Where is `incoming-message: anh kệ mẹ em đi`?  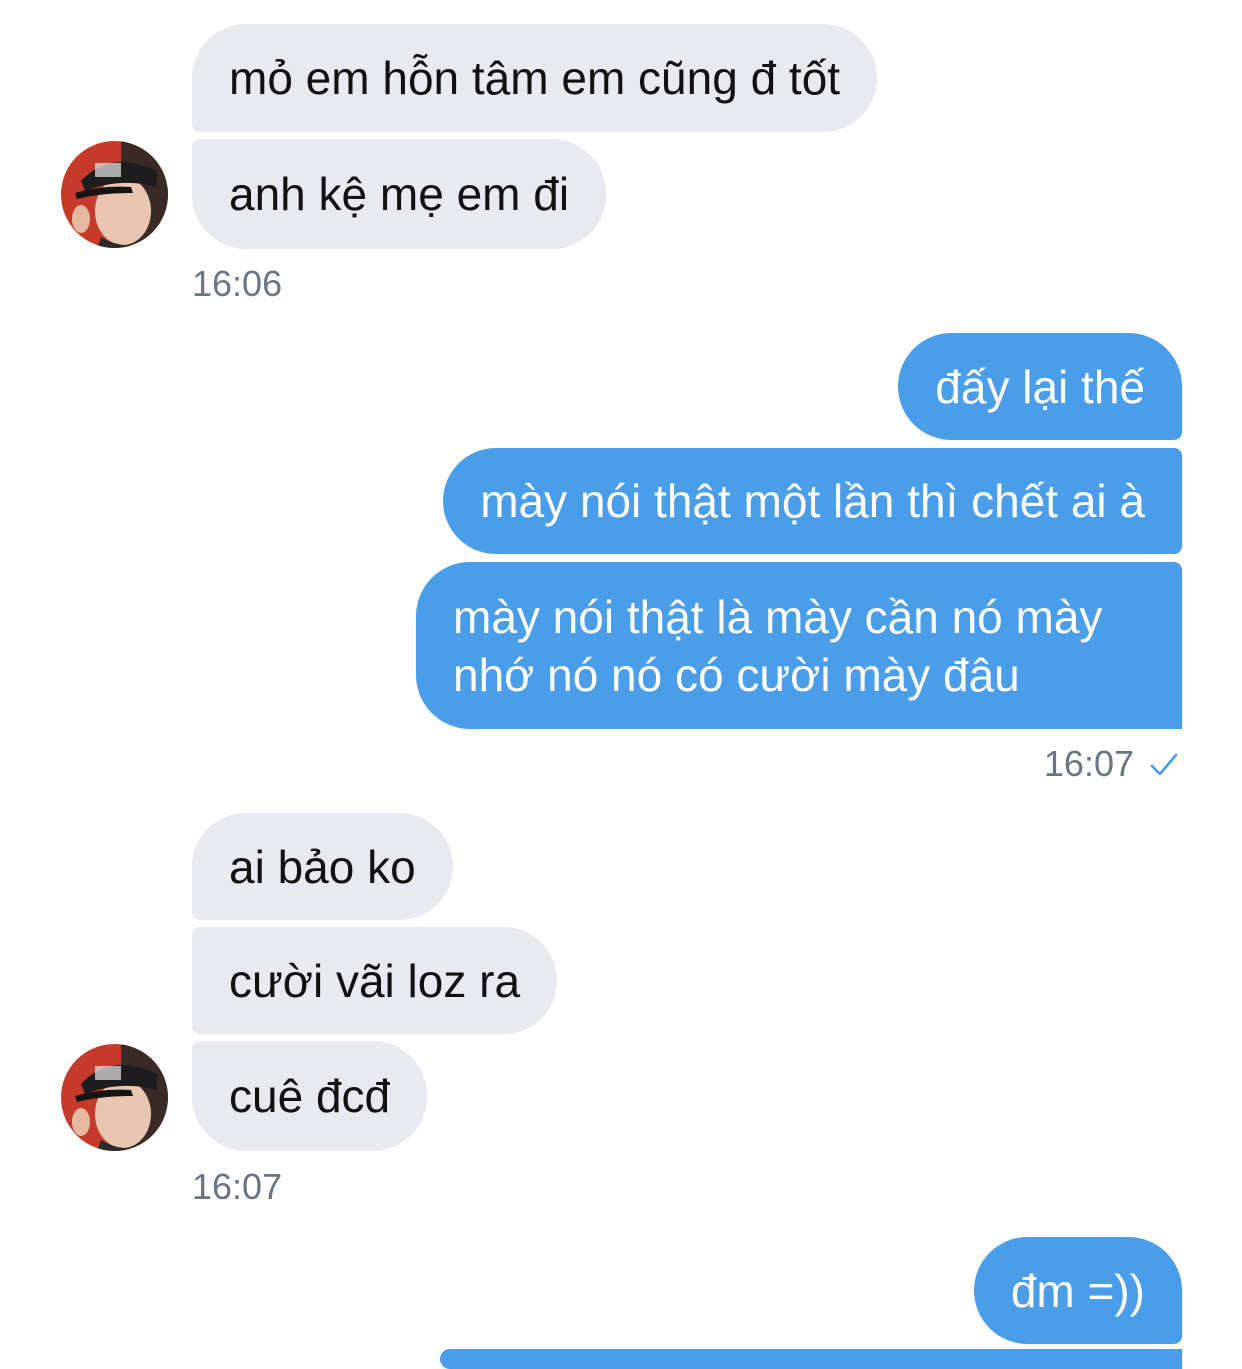 incoming-message: anh kệ mẹ em đi is located at coordinates (399, 194).